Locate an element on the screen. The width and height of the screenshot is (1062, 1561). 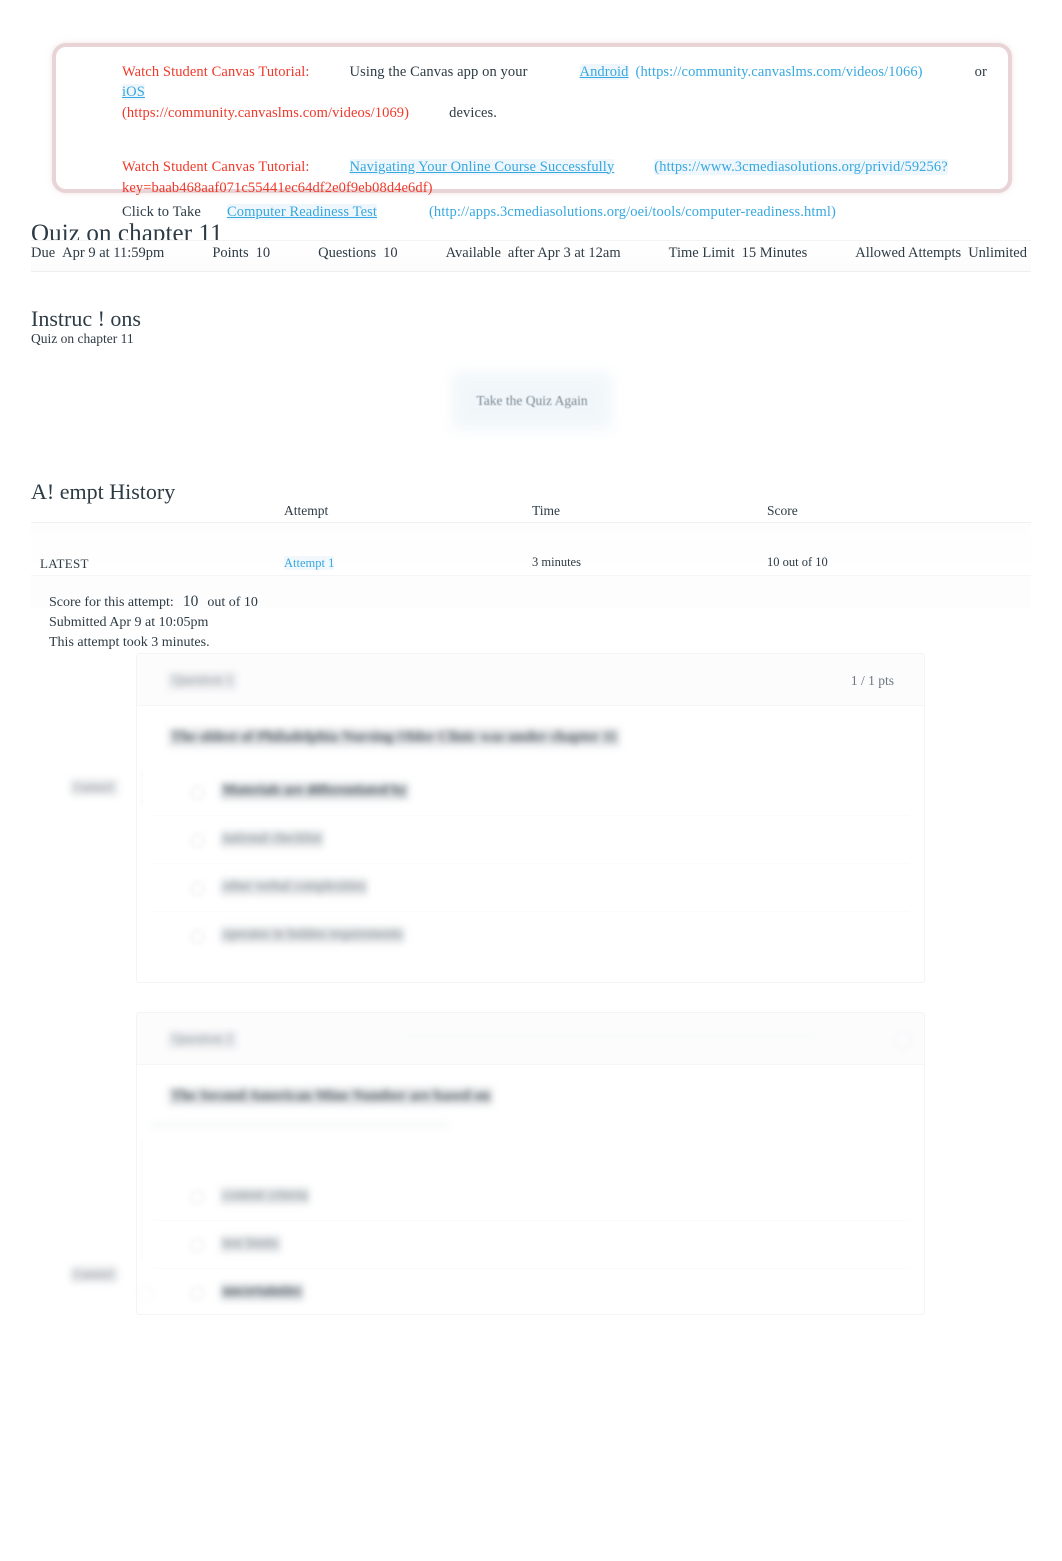
meta-label-points: Points is located at coordinates (230, 253).